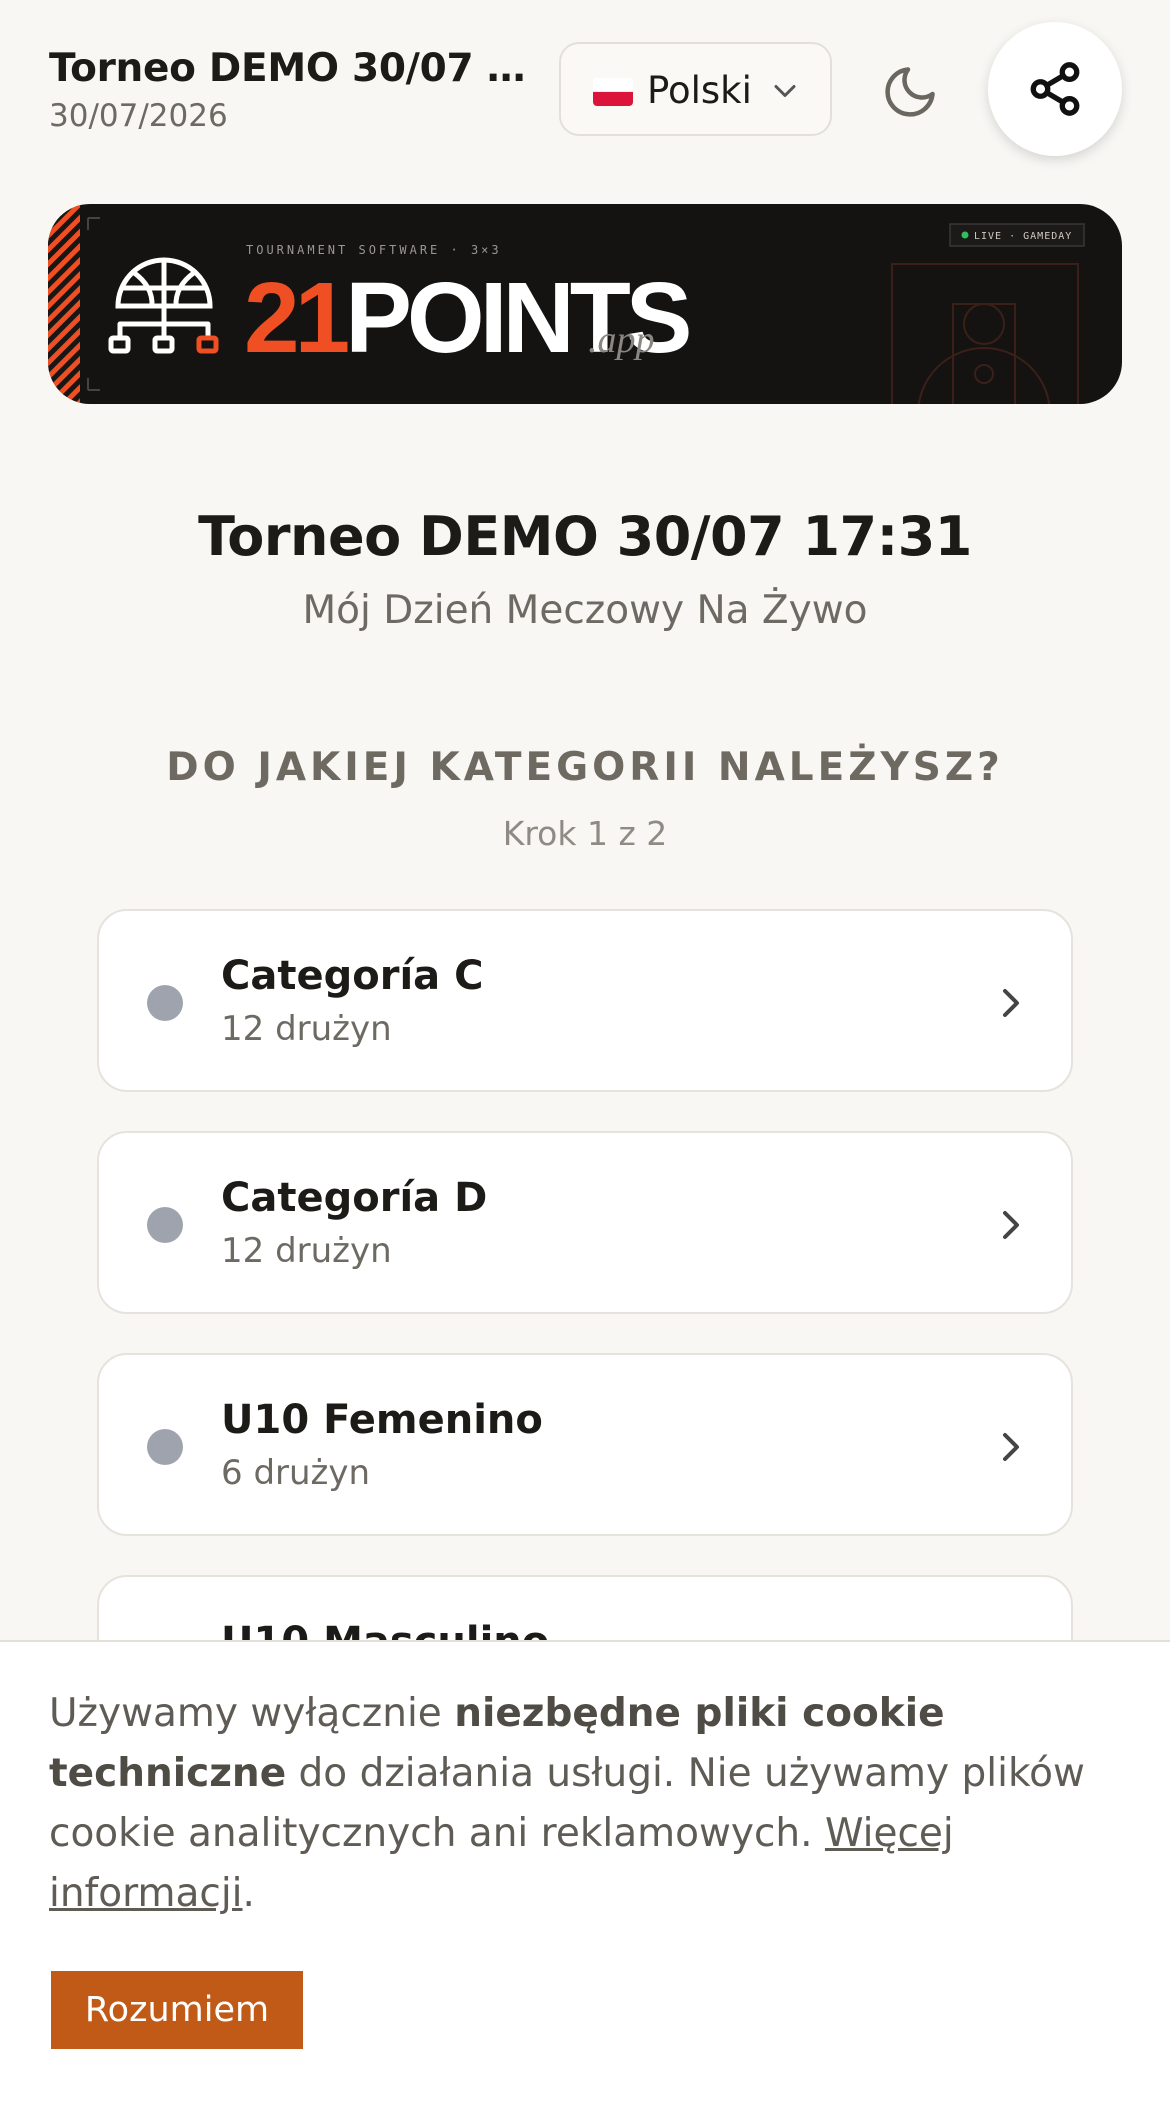 The image size is (1170, 2102). I want to click on accept-cookies-button: Rozumiem, so click(177, 2010).